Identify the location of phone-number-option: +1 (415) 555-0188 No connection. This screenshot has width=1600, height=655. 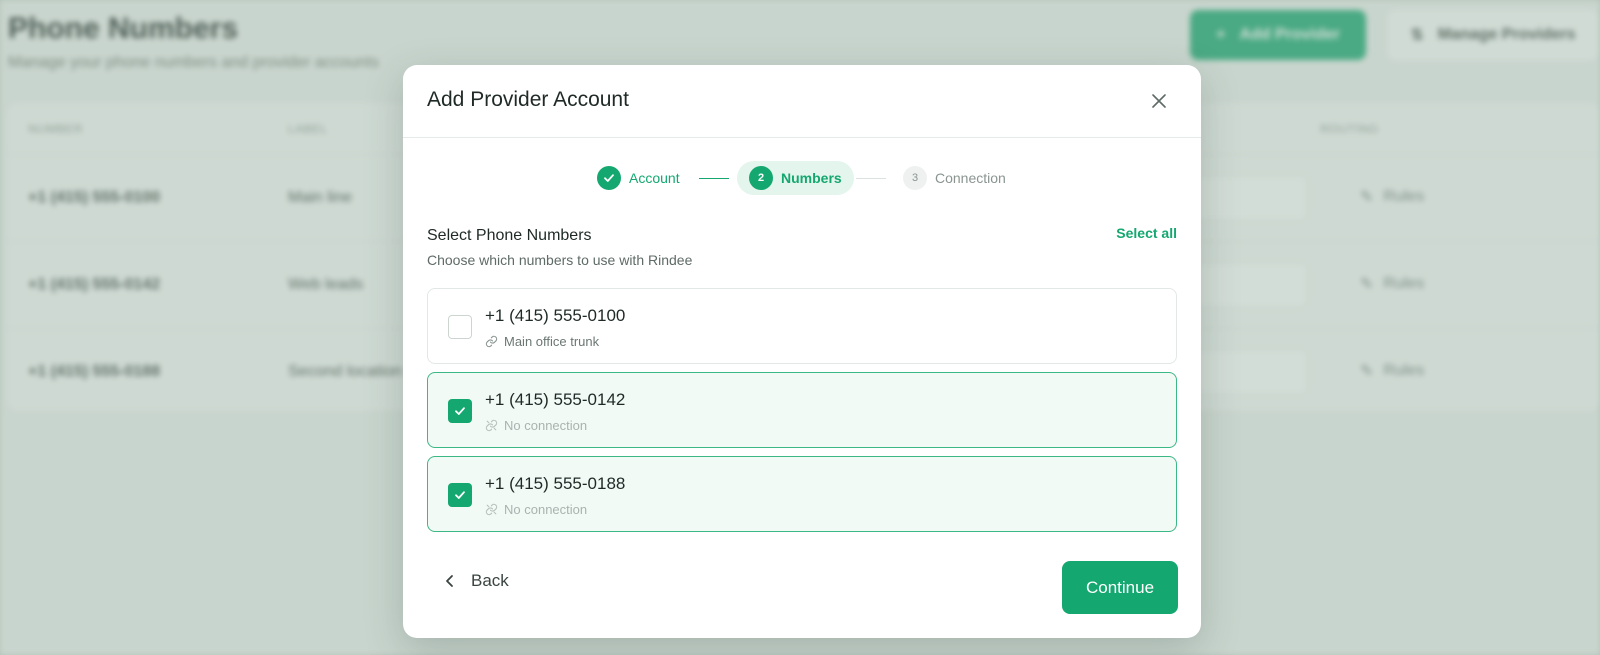
(802, 494).